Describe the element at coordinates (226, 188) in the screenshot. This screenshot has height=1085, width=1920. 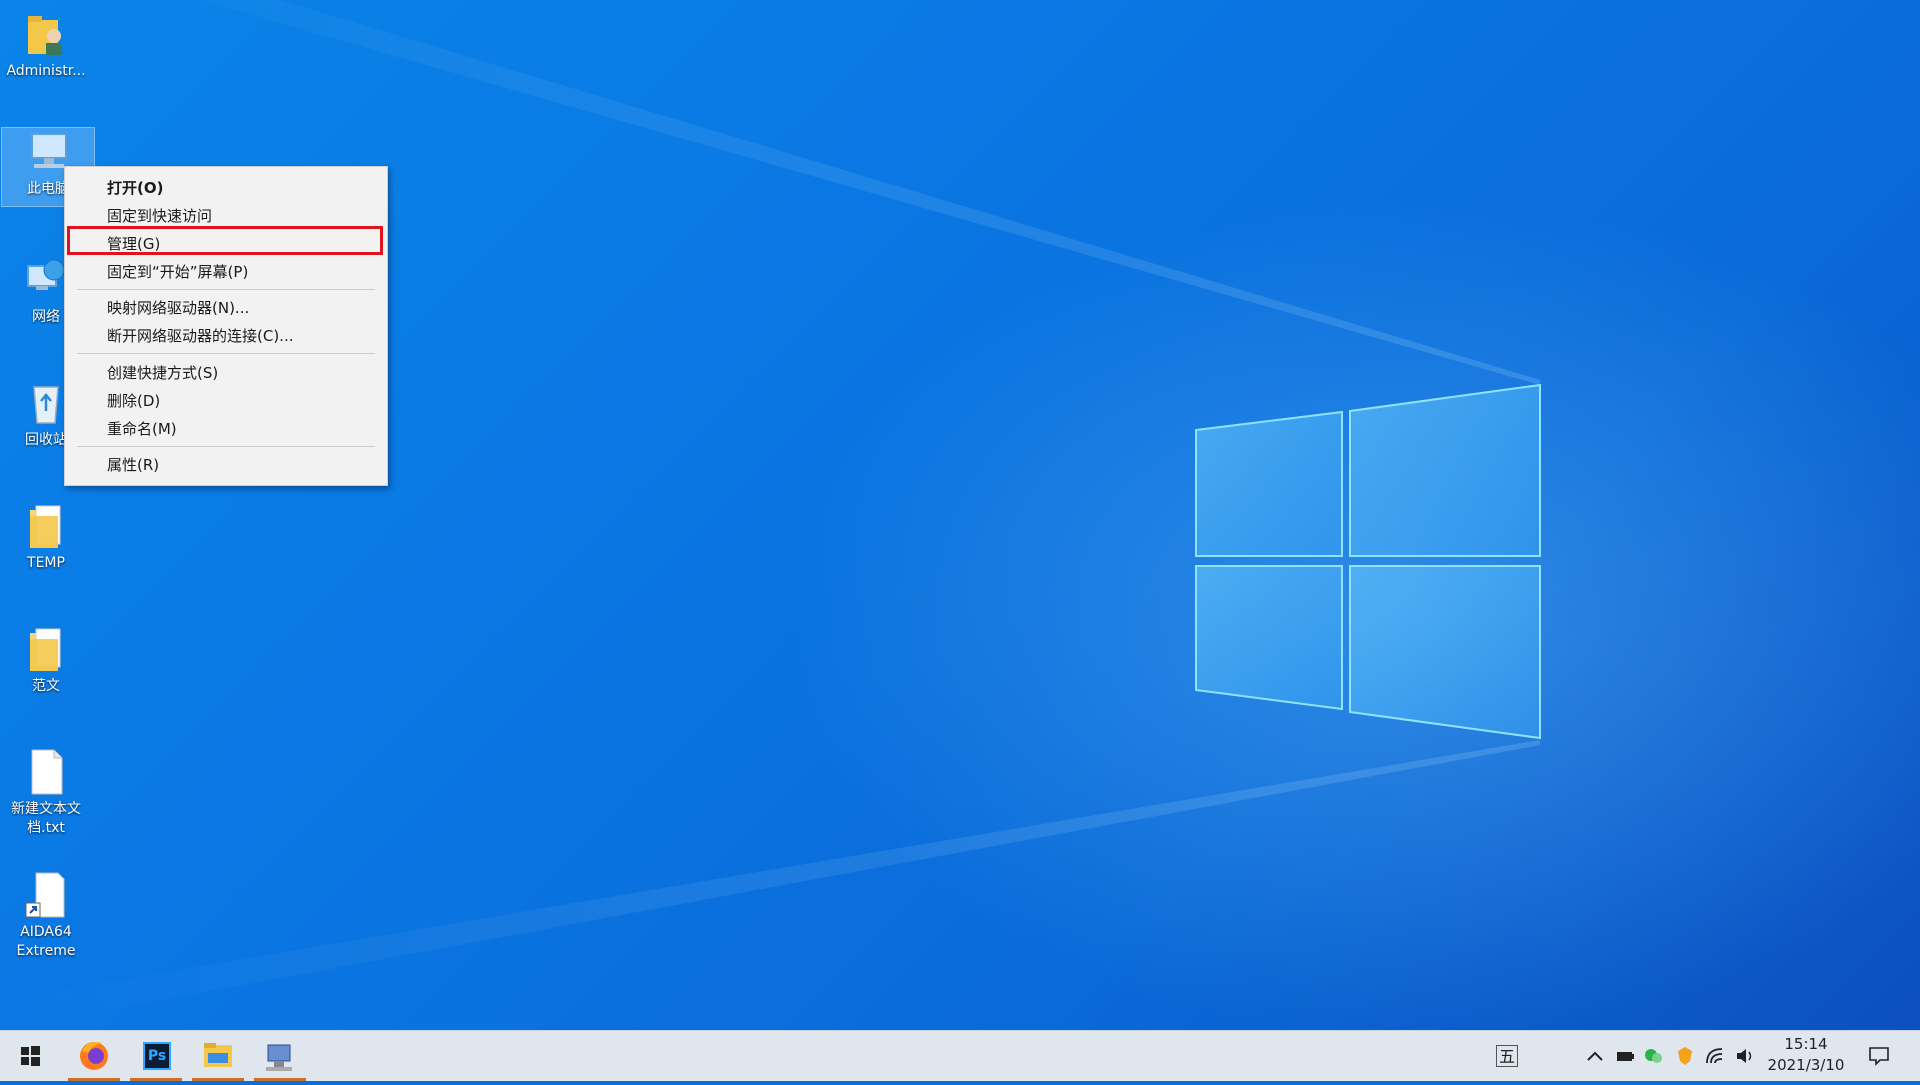
I see `menu-item-open: 打开(O)` at that location.